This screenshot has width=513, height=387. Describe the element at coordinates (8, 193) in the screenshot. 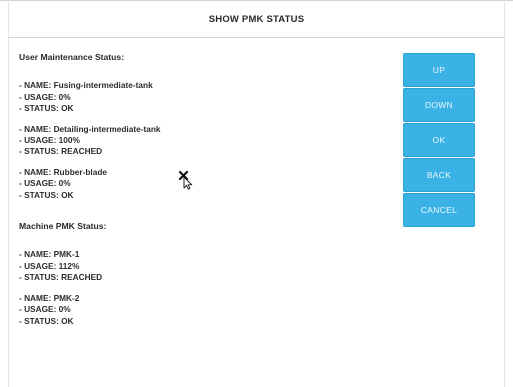

I see `frame-left-border` at that location.